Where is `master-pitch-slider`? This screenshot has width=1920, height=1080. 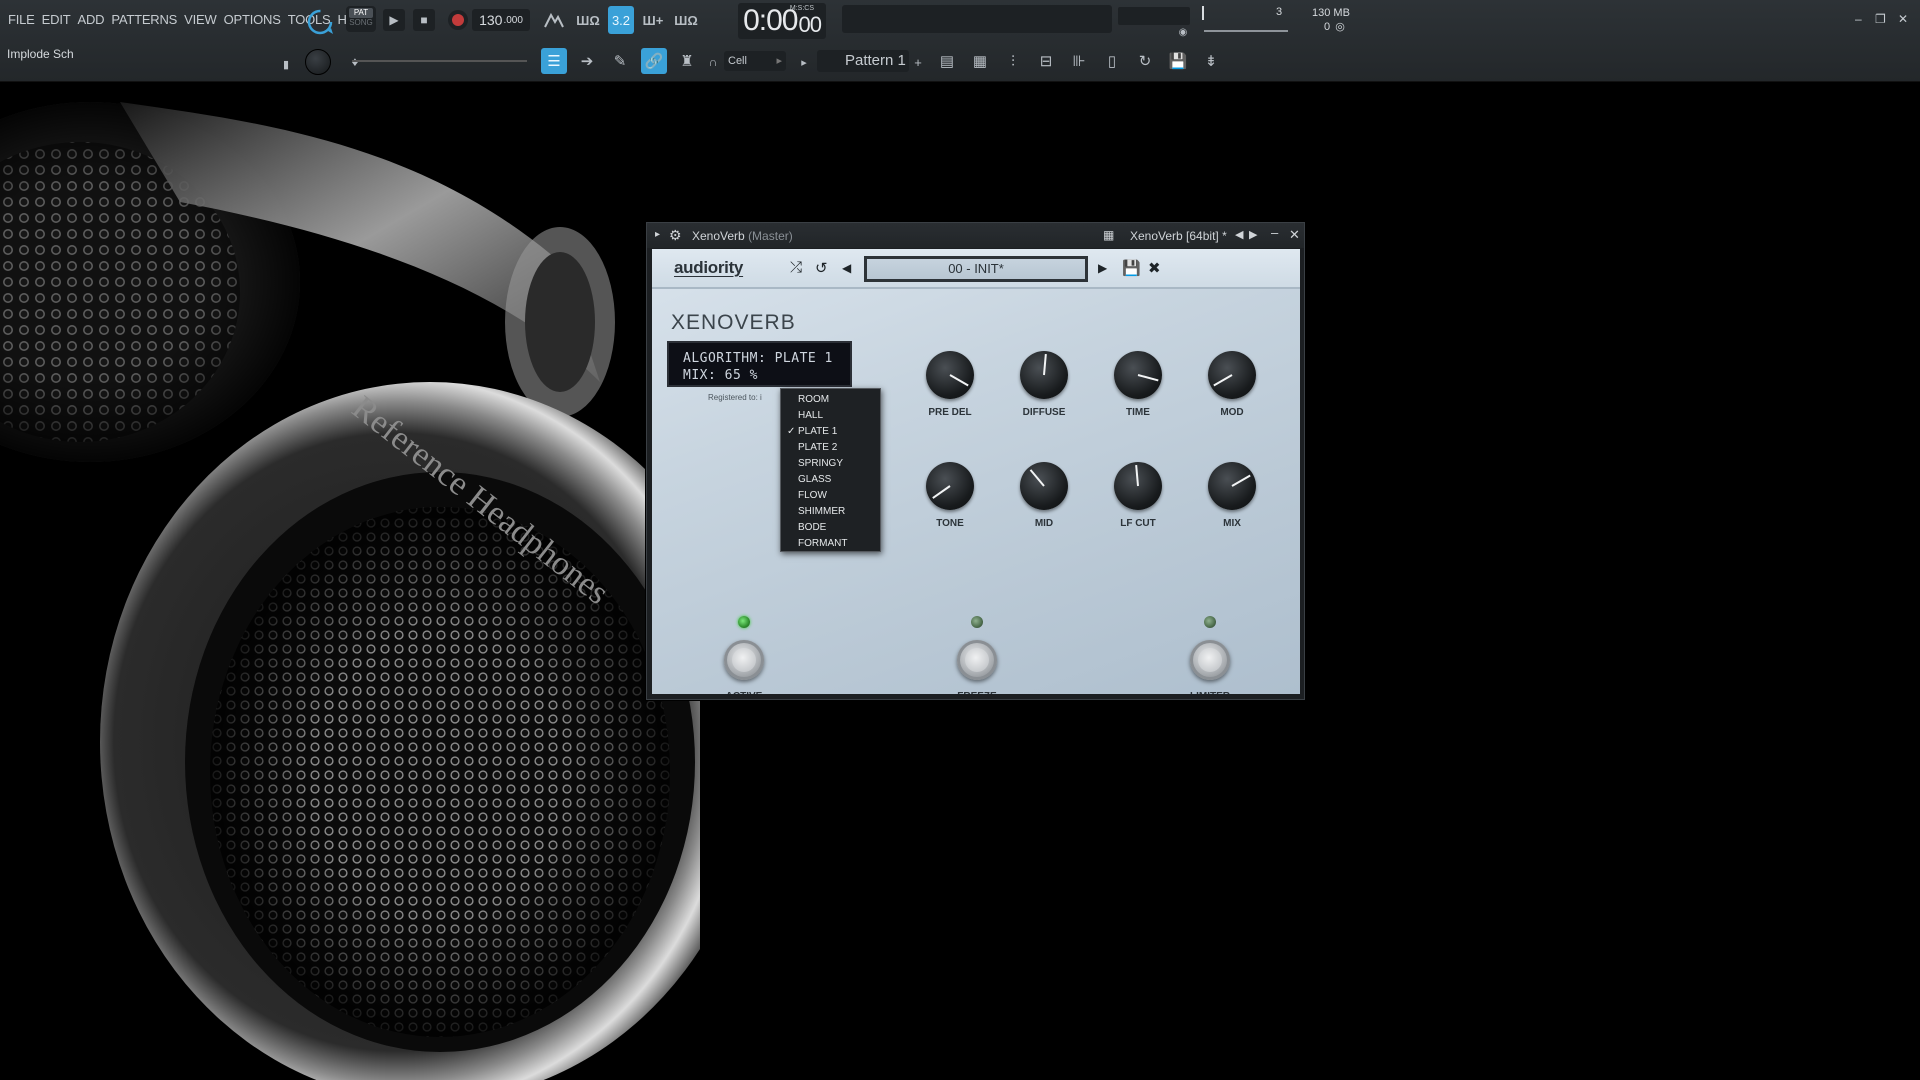 master-pitch-slider is located at coordinates (439, 61).